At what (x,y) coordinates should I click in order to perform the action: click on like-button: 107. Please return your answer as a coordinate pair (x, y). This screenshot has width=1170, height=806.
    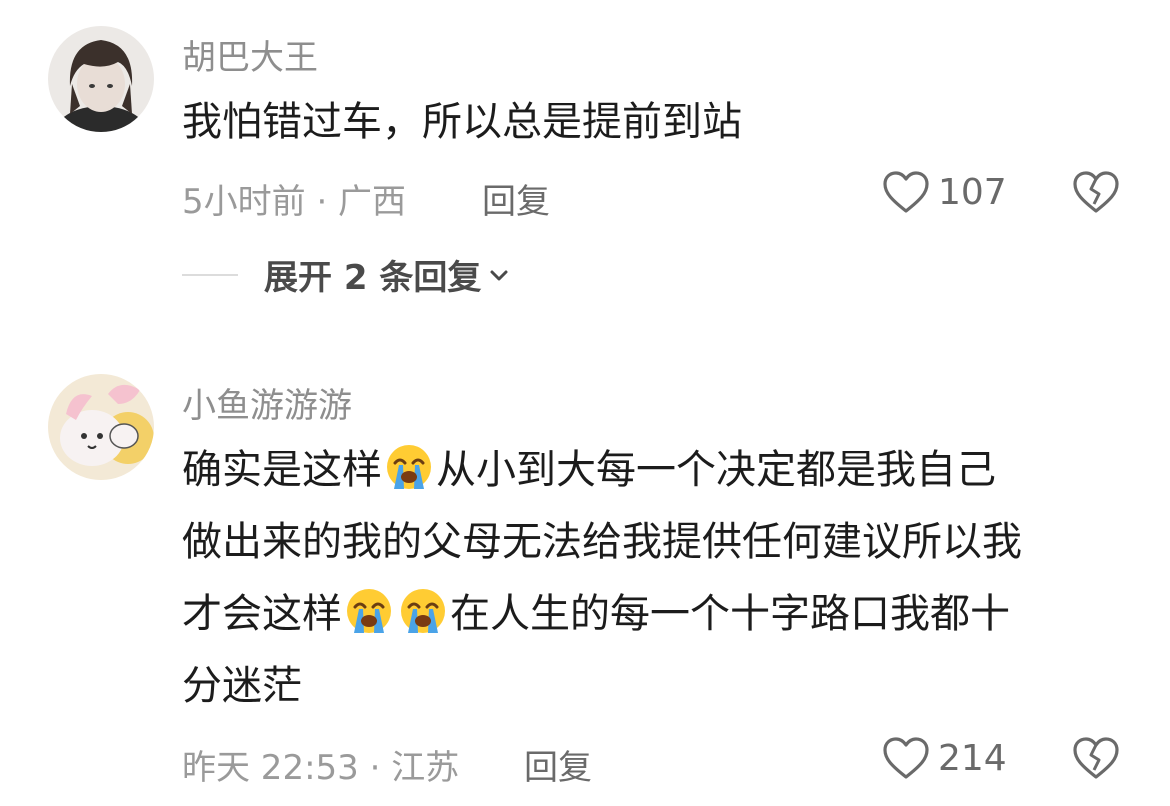
    Looking at the image, I should click on (944, 192).